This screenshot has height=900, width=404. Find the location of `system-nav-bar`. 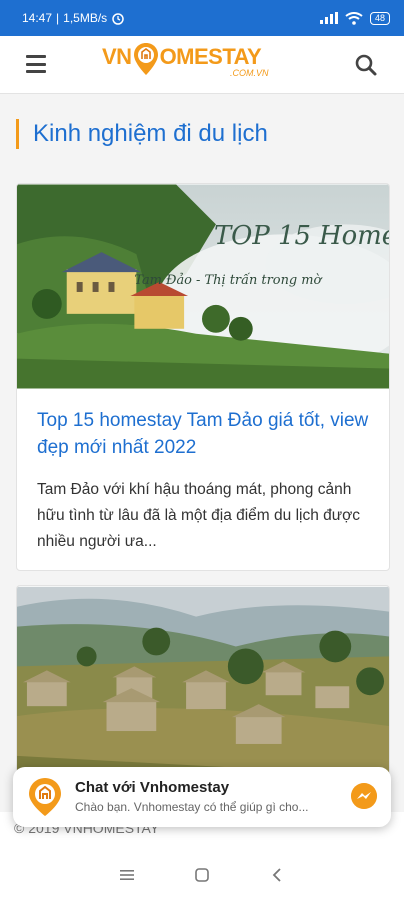

system-nav-bar is located at coordinates (202, 875).